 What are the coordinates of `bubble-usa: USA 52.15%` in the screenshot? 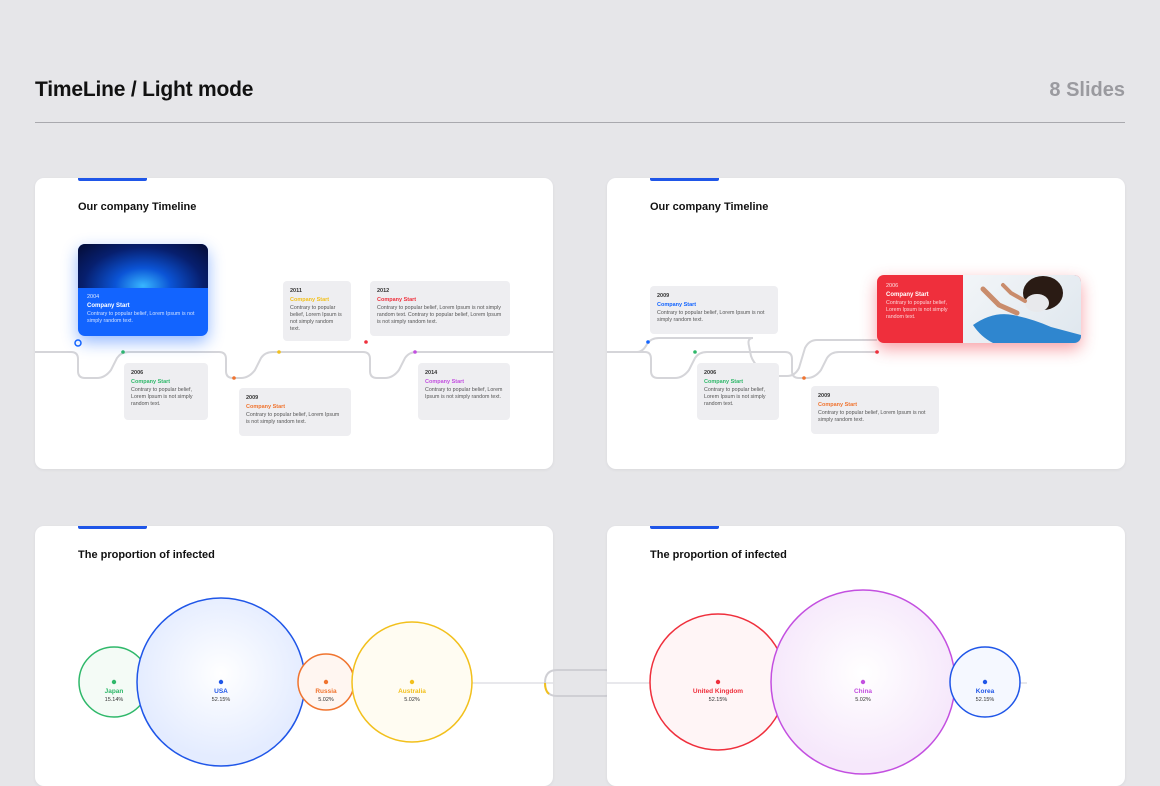 It's located at (221, 695).